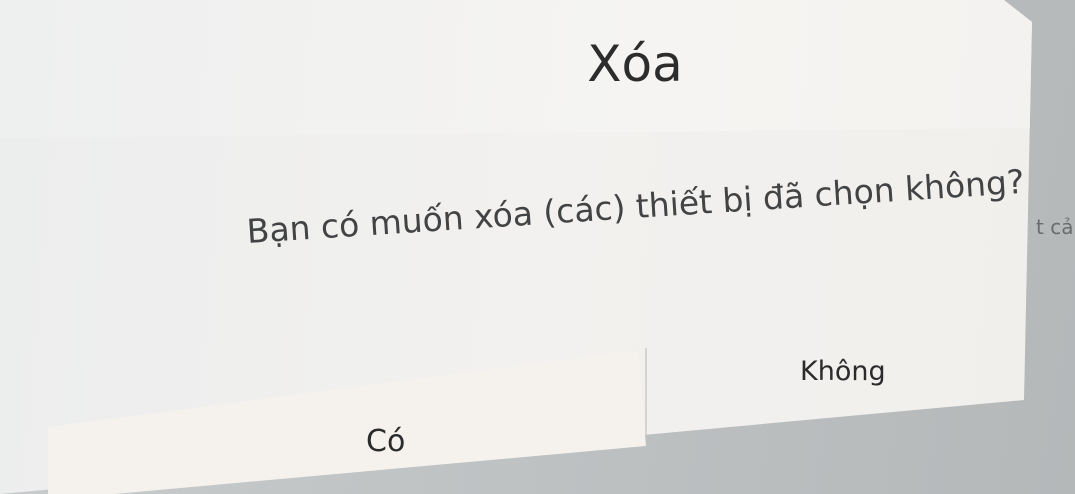  Describe the element at coordinates (646, 398) in the screenshot. I see `button-divider` at that location.